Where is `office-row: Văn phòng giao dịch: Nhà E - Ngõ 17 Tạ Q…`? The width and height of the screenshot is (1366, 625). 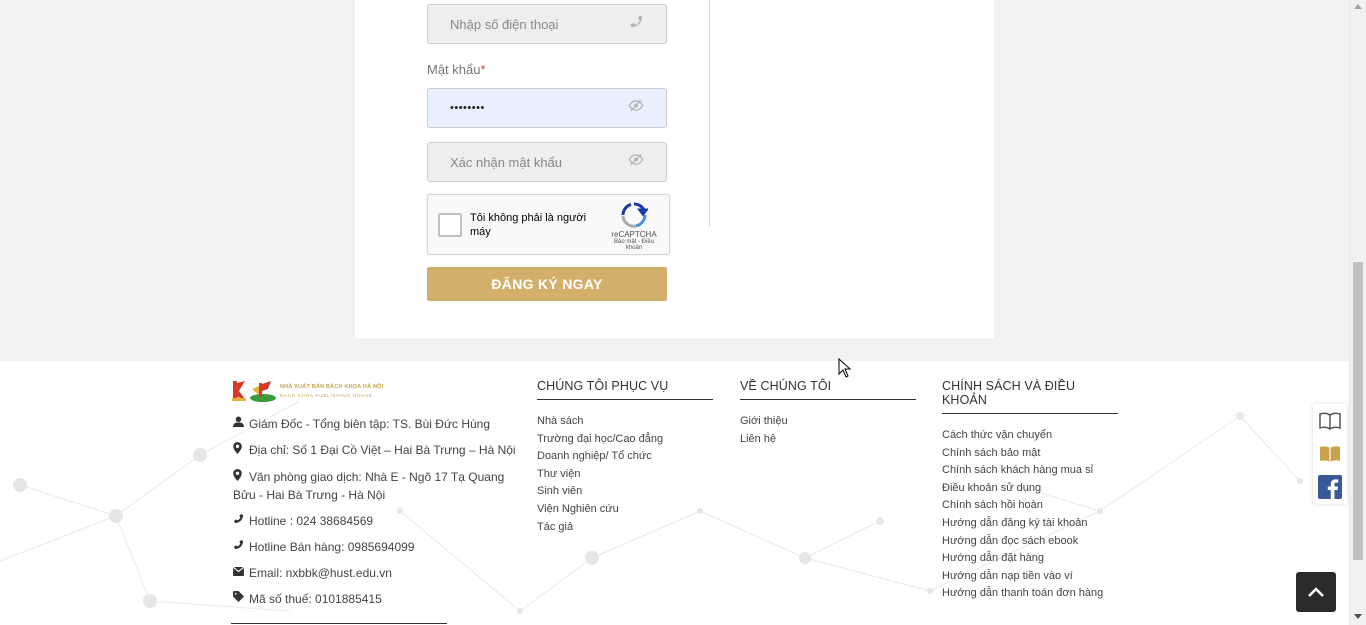
office-row: Văn phòng giao dịch: Nhà E - Ngõ 17 Tạ Q… is located at coordinates (375, 486).